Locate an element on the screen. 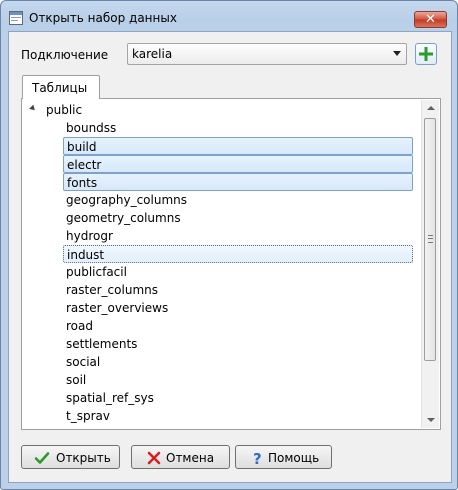  expand-arrow-icon is located at coordinates (33, 108).